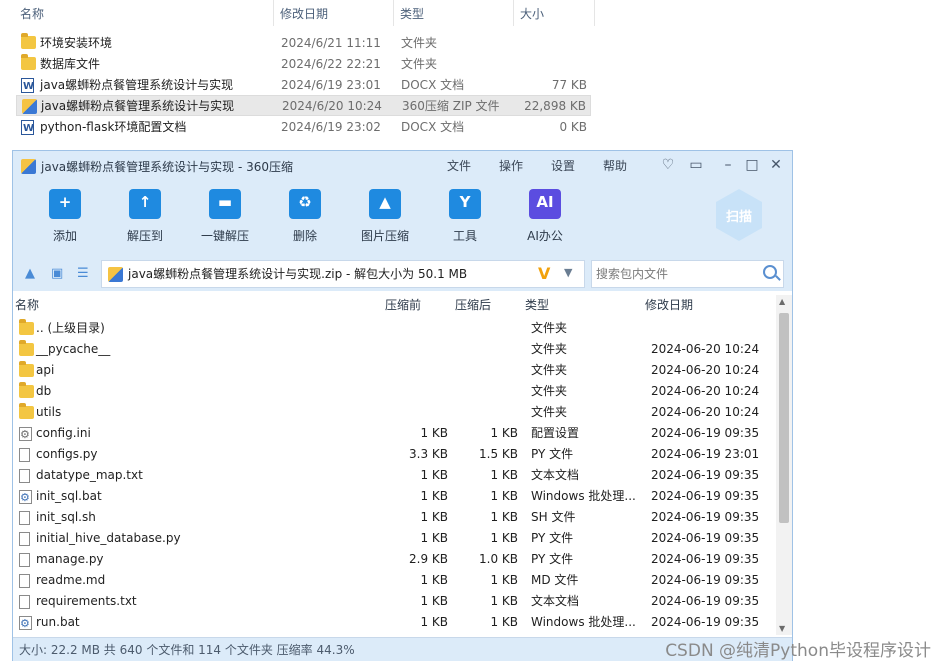  Describe the element at coordinates (167, 167) in the screenshot. I see `window-title: java螺蛳粉点餐管理系统设计与实现 - 360压缩` at that location.